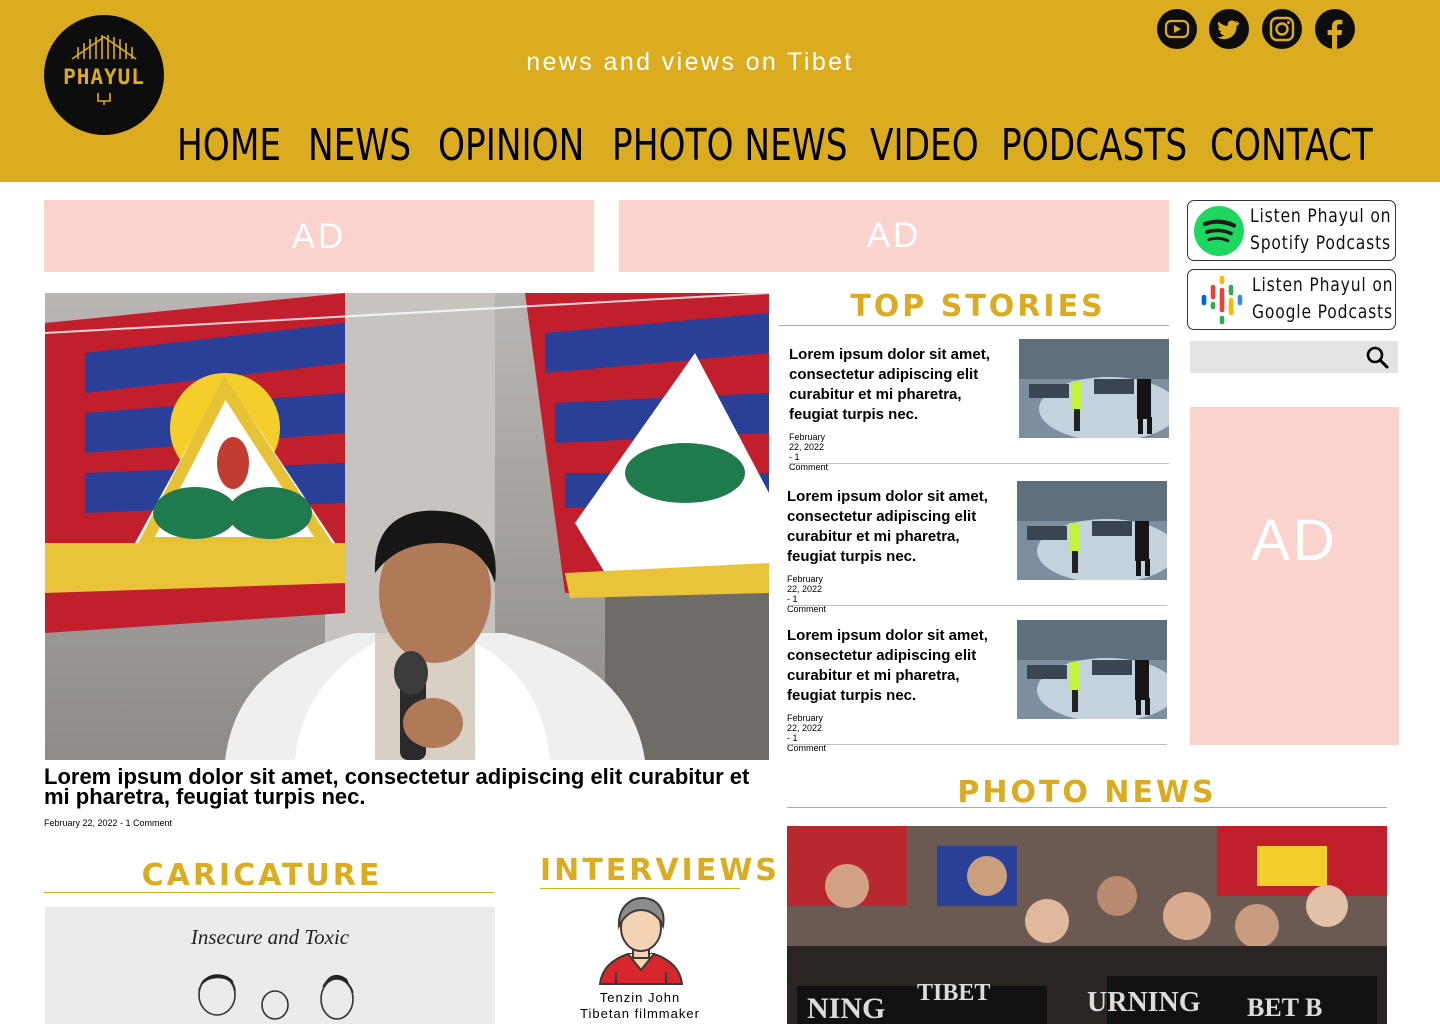 Image resolution: width=1440 pixels, height=1024 pixels. I want to click on interviewee-info: Tenzin John Tibetan filmmaker, so click(640, 1006).